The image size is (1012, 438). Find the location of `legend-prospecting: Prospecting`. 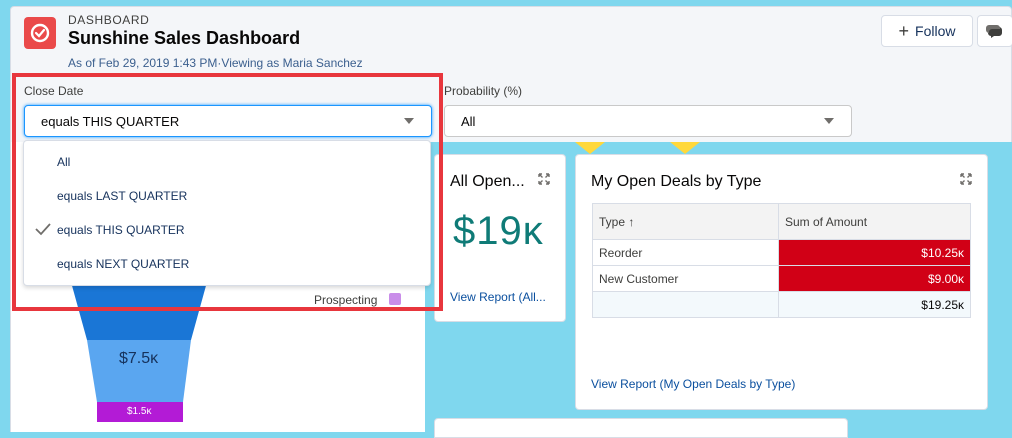

legend-prospecting: Prospecting is located at coordinates (346, 300).